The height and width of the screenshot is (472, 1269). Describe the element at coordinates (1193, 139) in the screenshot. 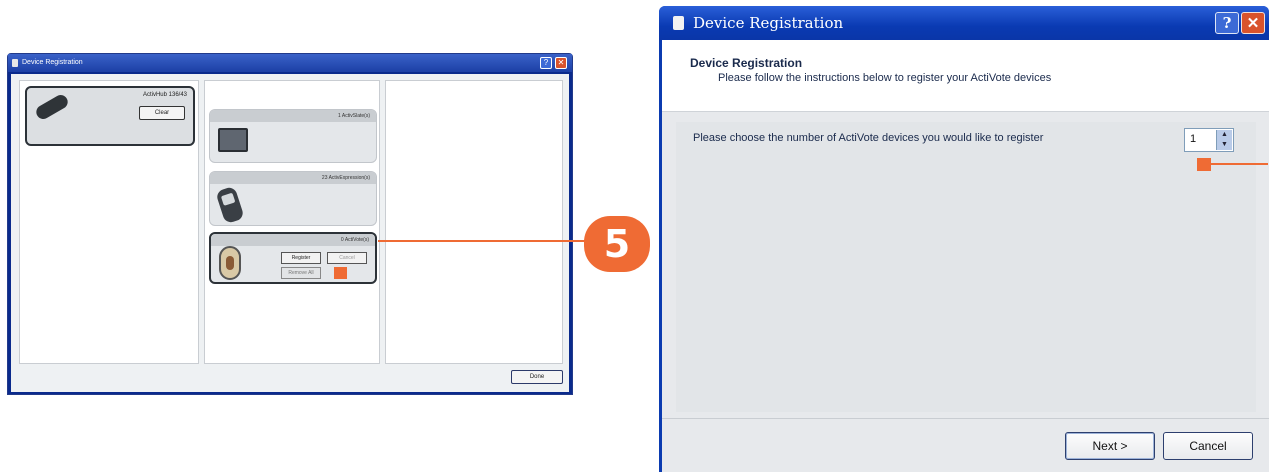

I see `spinner-value: 1` at that location.